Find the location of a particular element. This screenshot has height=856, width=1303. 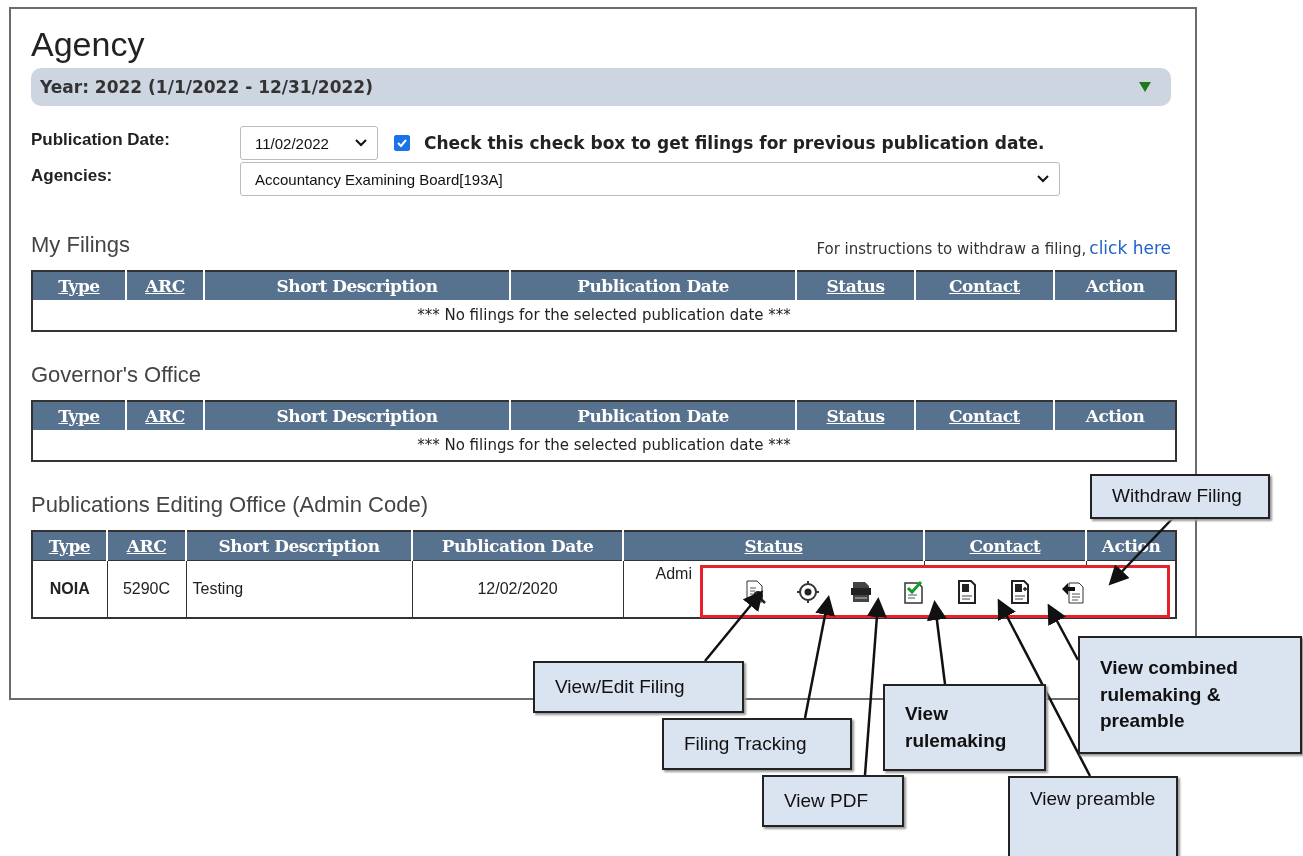

section-title: Publications Editing Office (Admin Code) is located at coordinates (229, 505).